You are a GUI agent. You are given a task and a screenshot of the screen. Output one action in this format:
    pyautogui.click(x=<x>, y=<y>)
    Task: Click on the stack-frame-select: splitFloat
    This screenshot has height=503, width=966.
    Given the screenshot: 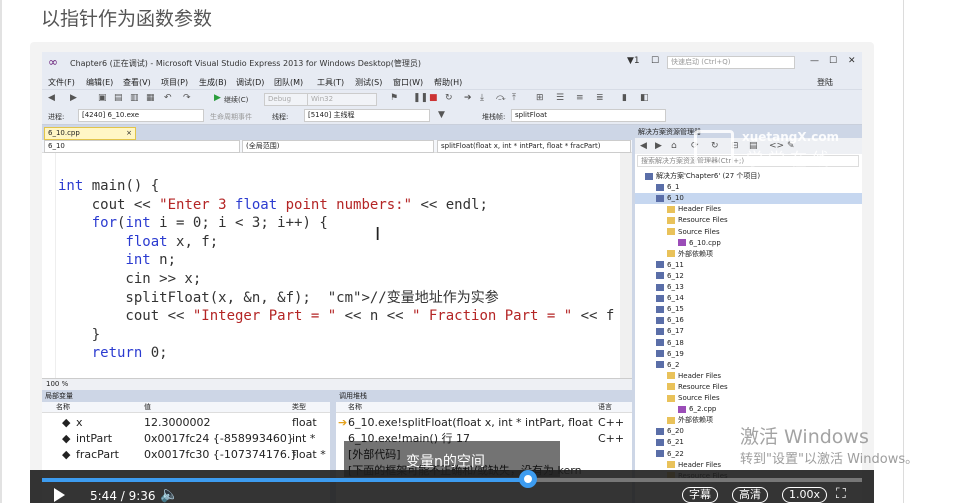 What is the action you would take?
    pyautogui.click(x=588, y=115)
    